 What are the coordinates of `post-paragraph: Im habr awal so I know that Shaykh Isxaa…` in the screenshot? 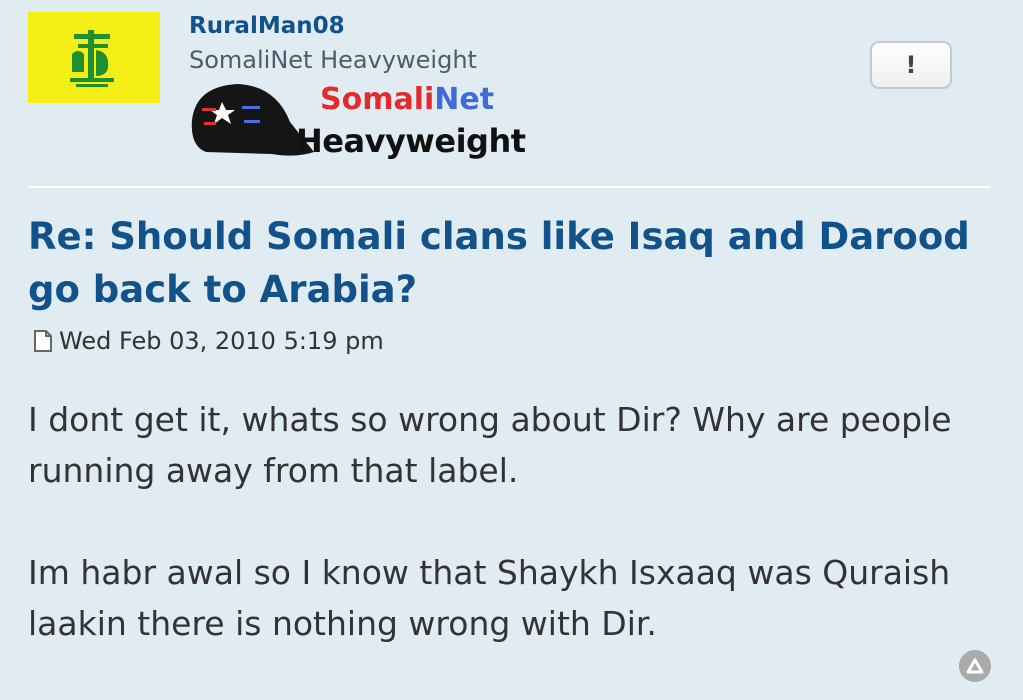 It's located at (489, 598).